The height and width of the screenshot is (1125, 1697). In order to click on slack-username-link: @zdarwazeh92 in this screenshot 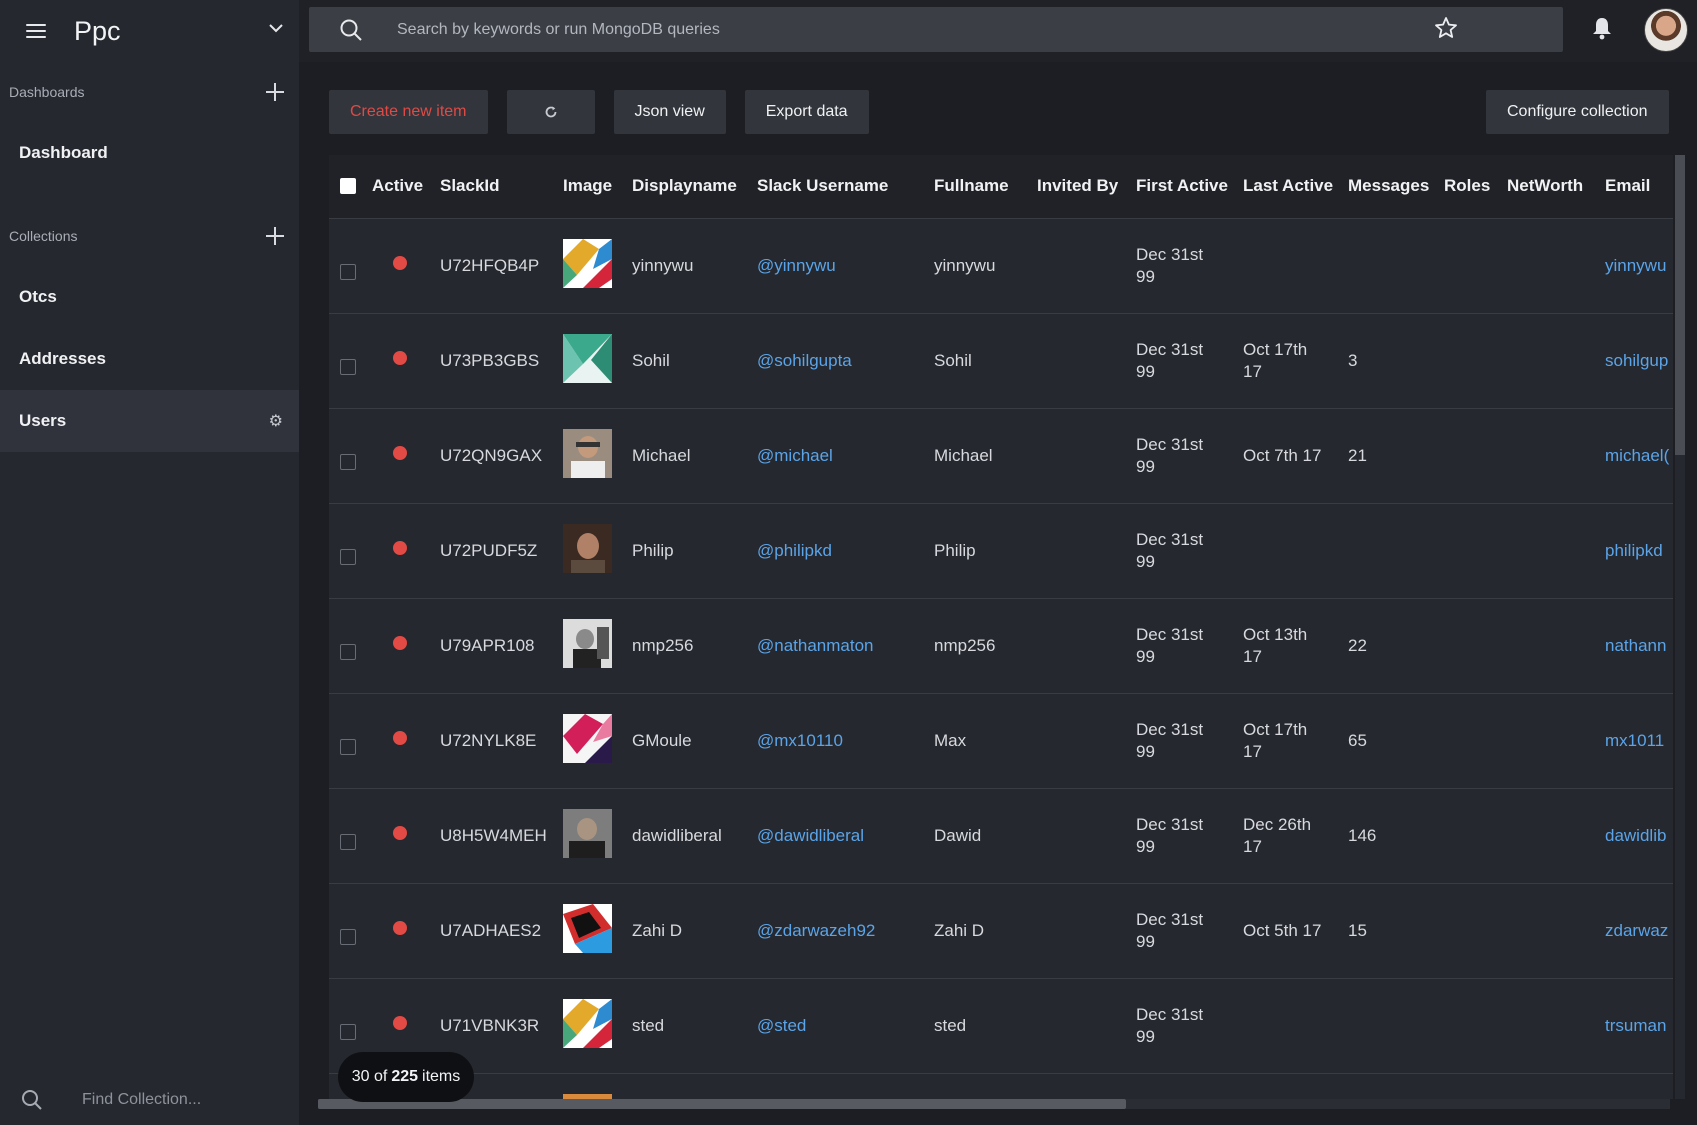, I will do `click(845, 930)`.